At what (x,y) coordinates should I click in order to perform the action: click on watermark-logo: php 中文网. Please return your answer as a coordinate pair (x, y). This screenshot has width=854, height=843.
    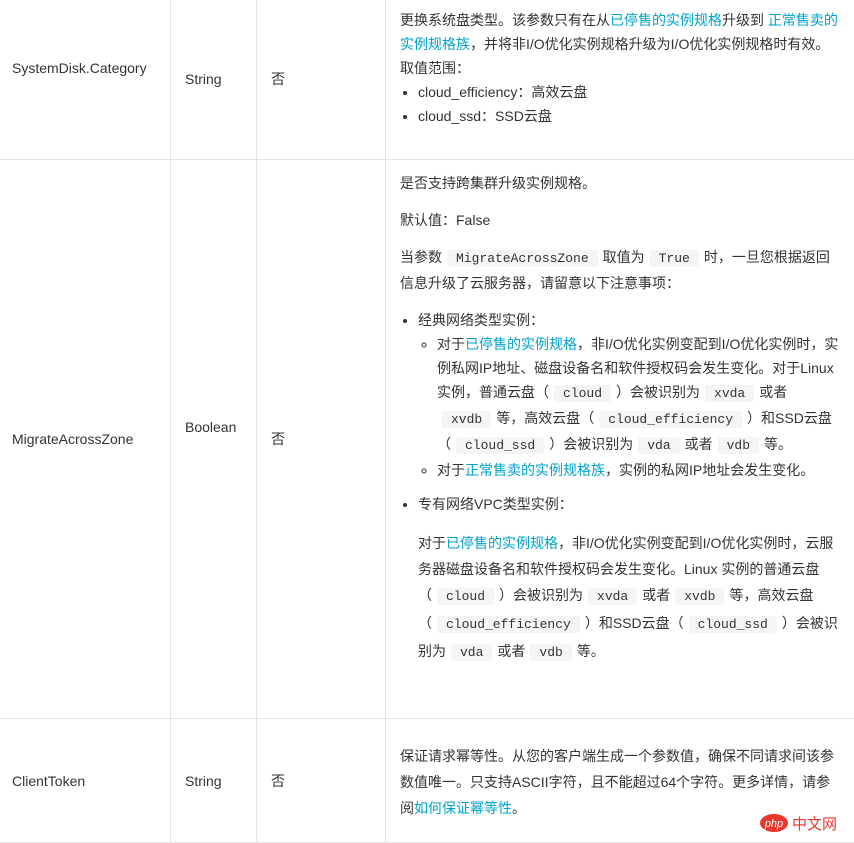
    Looking at the image, I should click on (806, 823).